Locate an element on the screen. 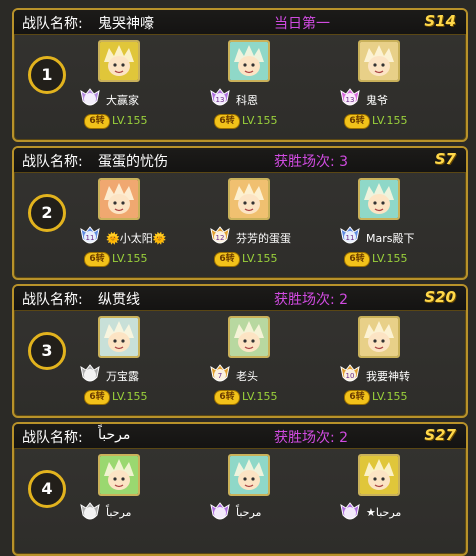 The image size is (476, 556). rank-badge: 1 is located at coordinates (47, 75).